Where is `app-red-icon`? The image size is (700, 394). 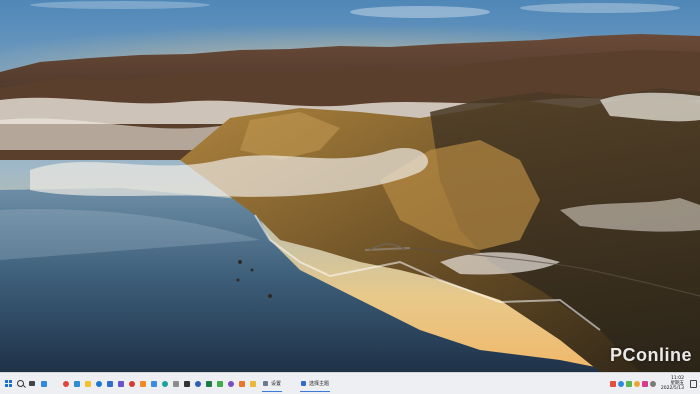
app-red-icon is located at coordinates (131, 384).